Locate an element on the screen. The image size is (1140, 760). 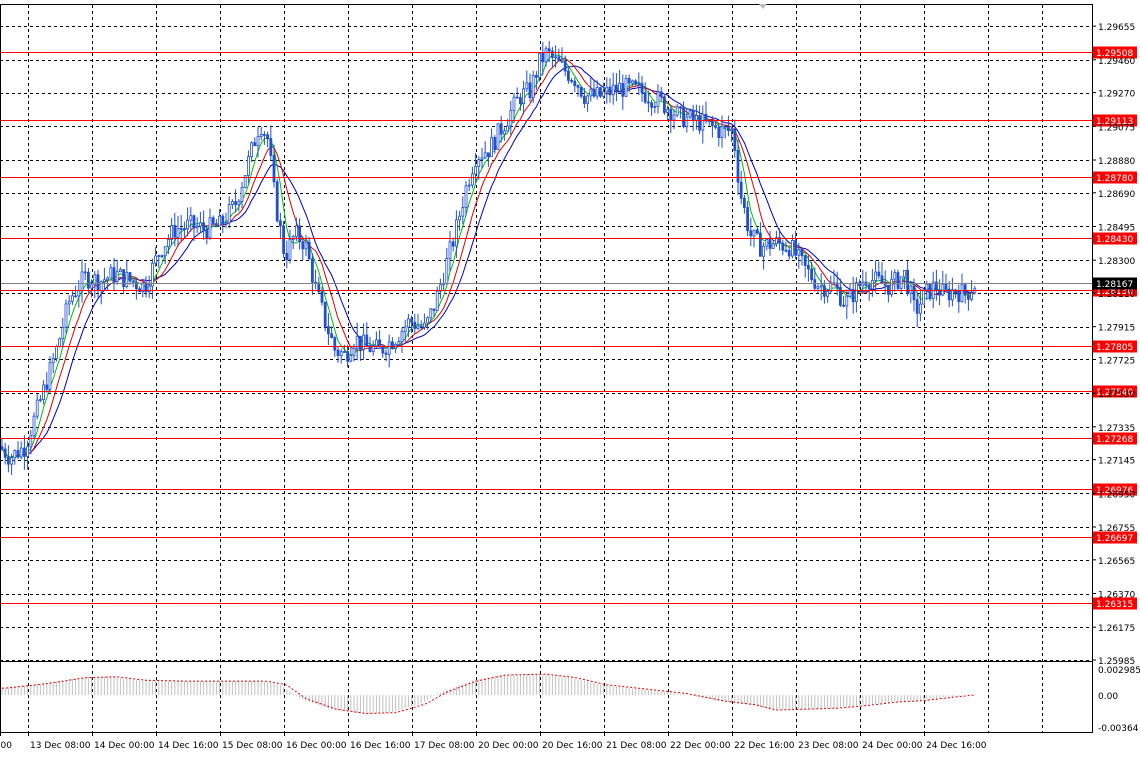
y-tick-label: 1.28880 is located at coordinates (1116, 162).